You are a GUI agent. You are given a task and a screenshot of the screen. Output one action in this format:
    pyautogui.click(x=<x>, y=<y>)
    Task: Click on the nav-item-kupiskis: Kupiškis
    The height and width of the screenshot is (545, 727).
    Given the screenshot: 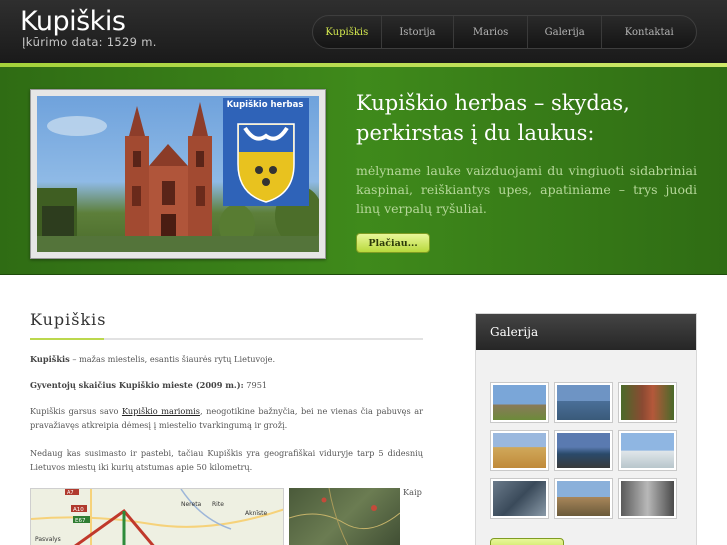 What is the action you would take?
    pyautogui.click(x=347, y=32)
    